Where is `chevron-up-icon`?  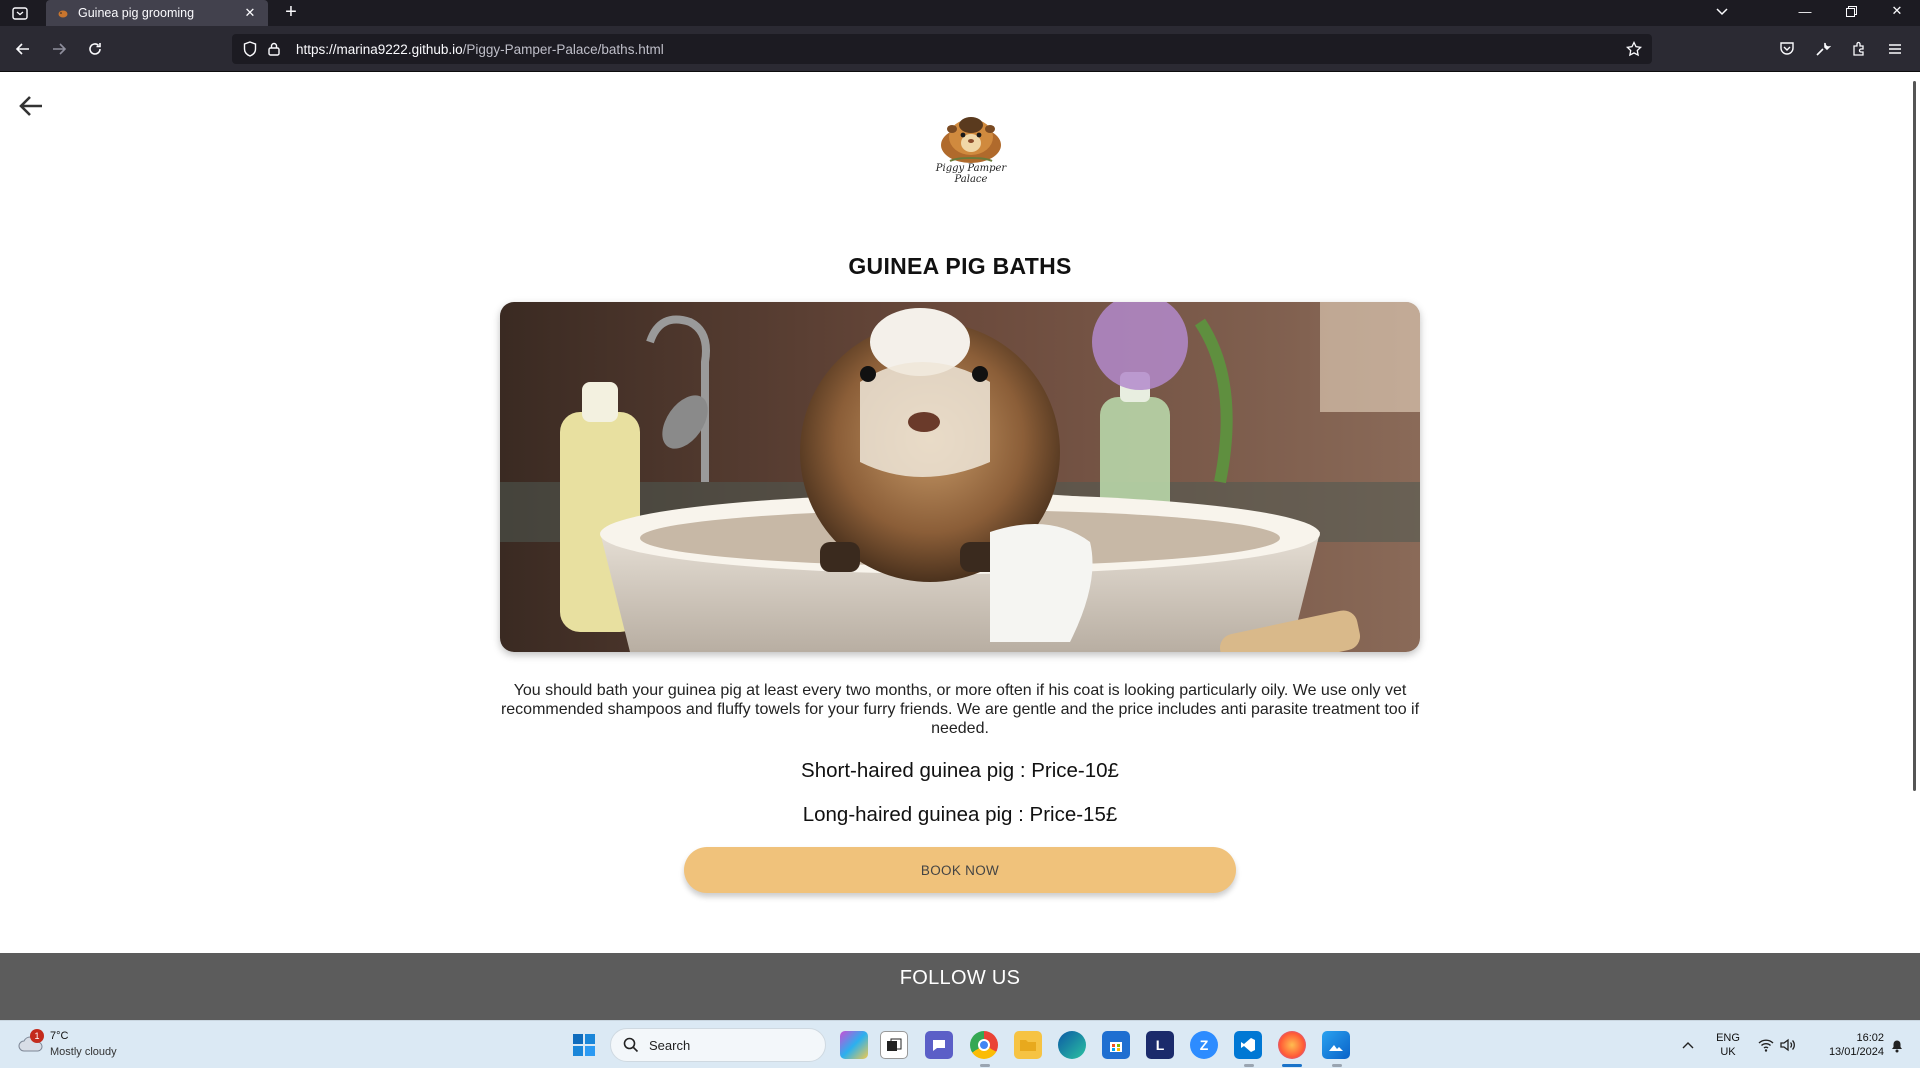
chevron-up-icon is located at coordinates (1688, 1045).